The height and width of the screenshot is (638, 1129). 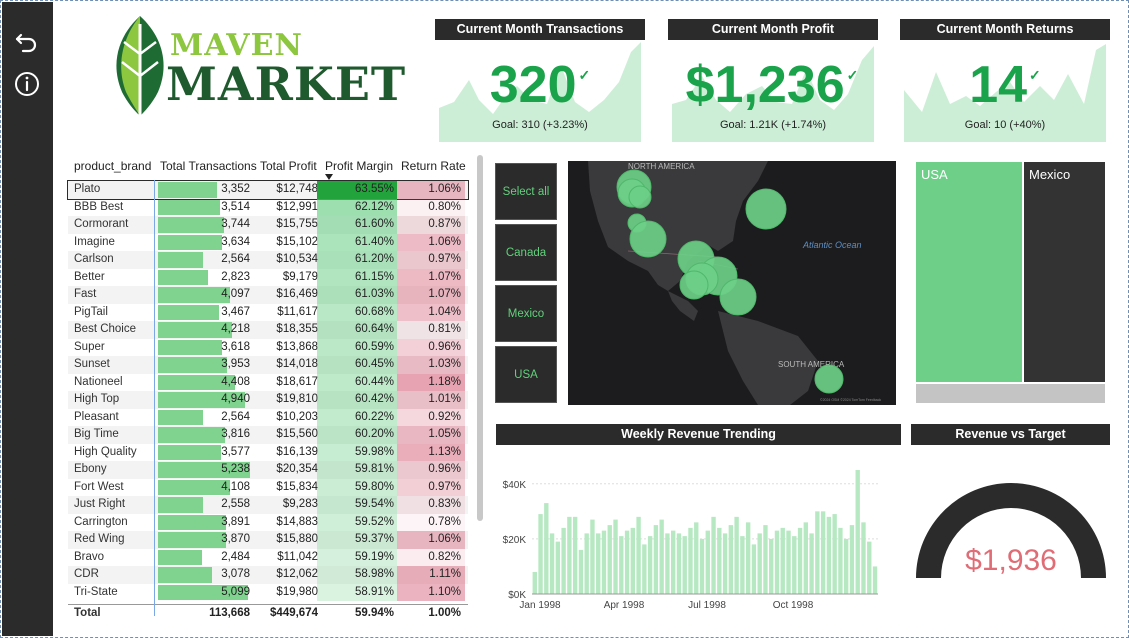 I want to click on table-row: Plato 3,352 $12,748 63.55% 1.06%, so click(x=268, y=190).